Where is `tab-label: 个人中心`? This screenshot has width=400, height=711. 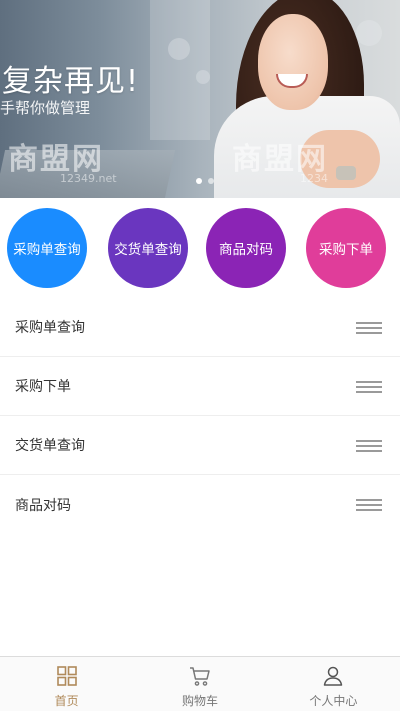
tab-label: 个人中心 is located at coordinates (333, 701).